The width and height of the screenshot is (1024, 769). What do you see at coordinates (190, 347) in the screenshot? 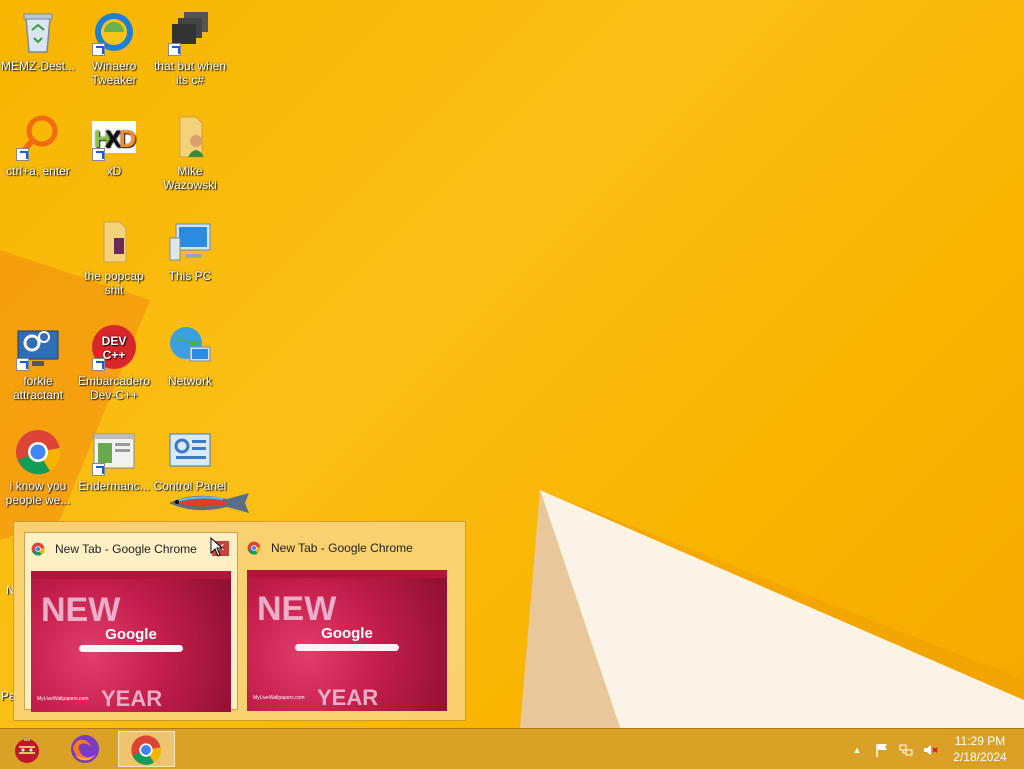
I see `network-globe-icon` at bounding box center [190, 347].